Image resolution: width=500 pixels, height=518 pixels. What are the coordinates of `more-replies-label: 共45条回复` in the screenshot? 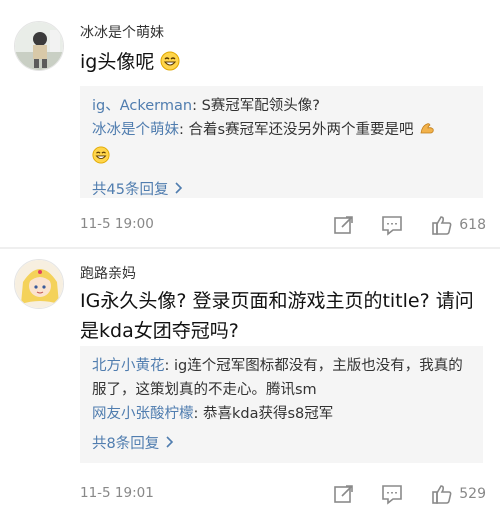 It's located at (130, 190).